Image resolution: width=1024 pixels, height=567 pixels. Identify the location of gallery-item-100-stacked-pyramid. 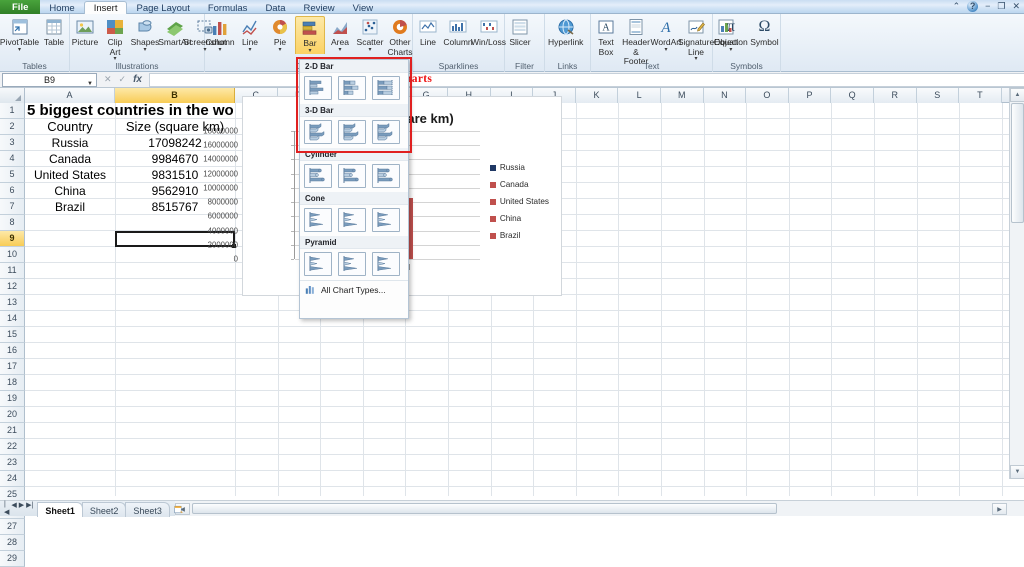
(386, 264).